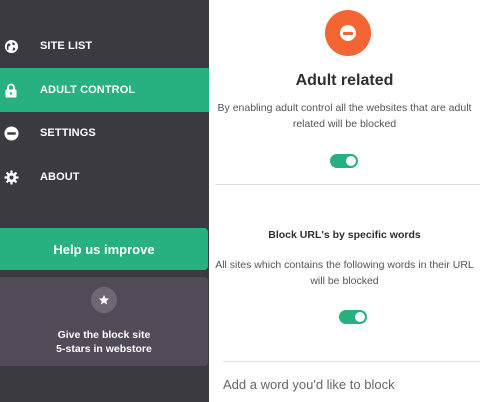 Image resolution: width=480 pixels, height=402 pixels. Describe the element at coordinates (104, 177) in the screenshot. I see `sidebar-item-about: ABOUT` at that location.